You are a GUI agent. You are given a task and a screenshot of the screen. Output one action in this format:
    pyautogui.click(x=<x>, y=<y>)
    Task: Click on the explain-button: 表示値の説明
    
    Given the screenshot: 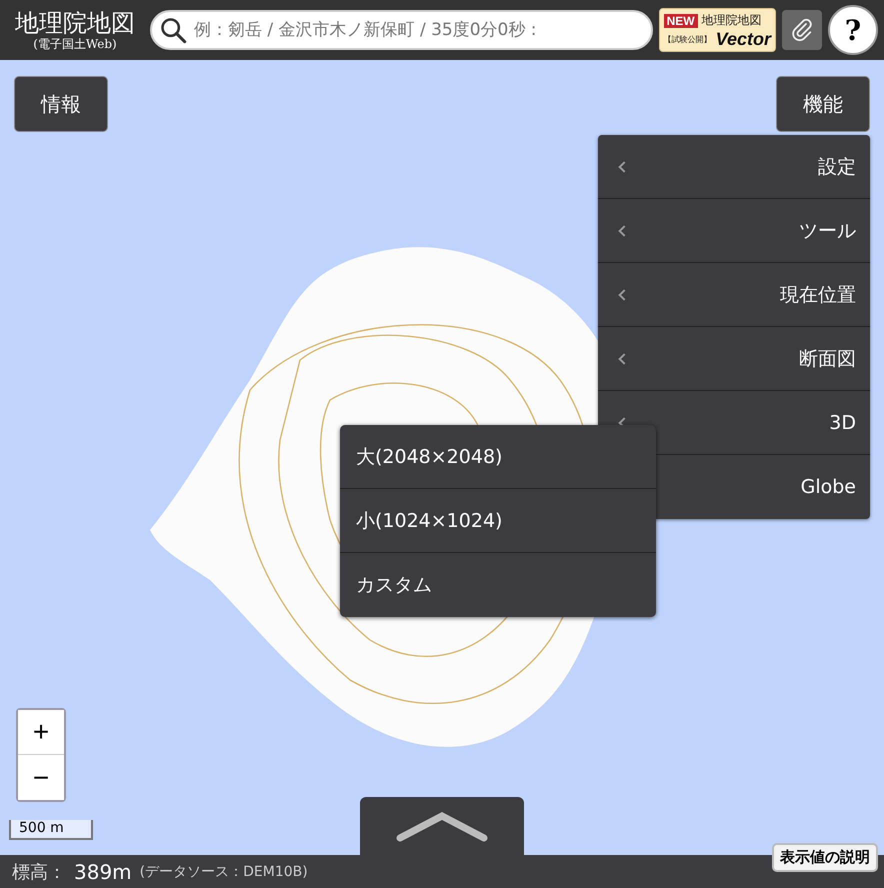 What is the action you would take?
    pyautogui.click(x=825, y=857)
    